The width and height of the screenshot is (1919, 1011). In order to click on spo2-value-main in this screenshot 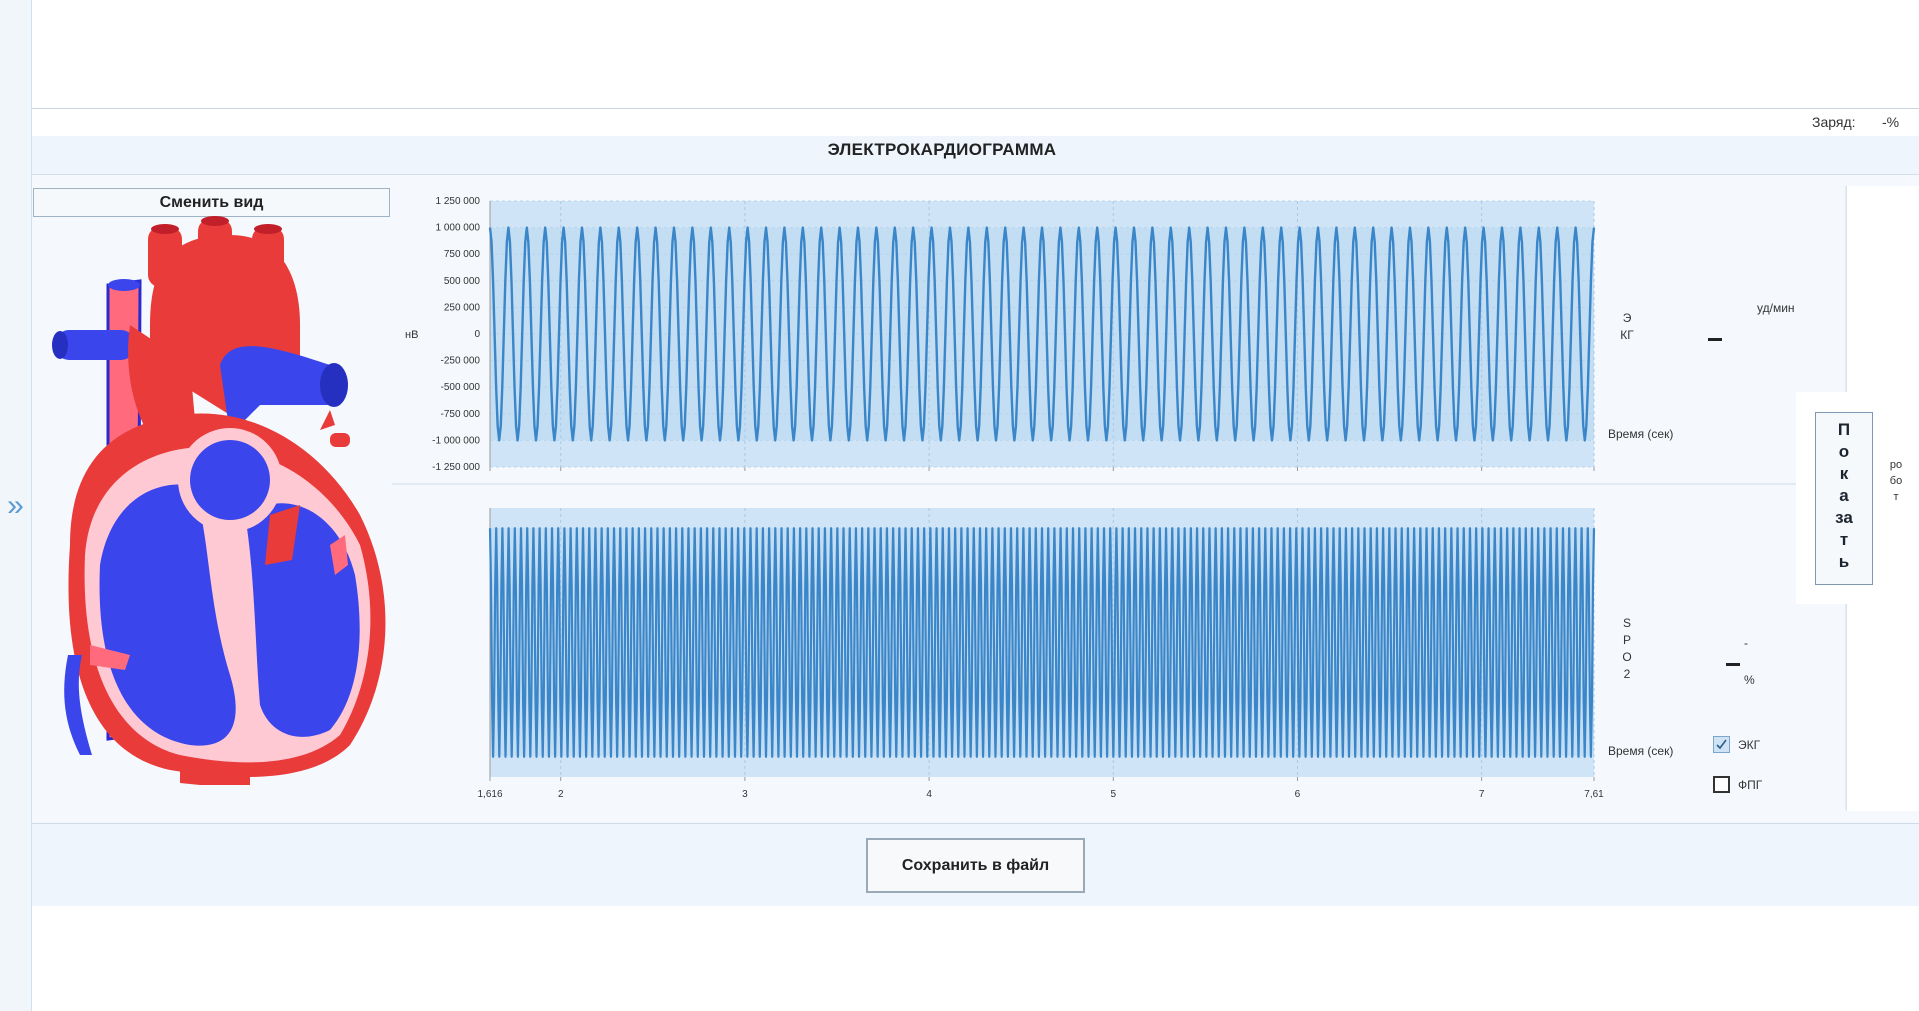, I will do `click(1733, 664)`.